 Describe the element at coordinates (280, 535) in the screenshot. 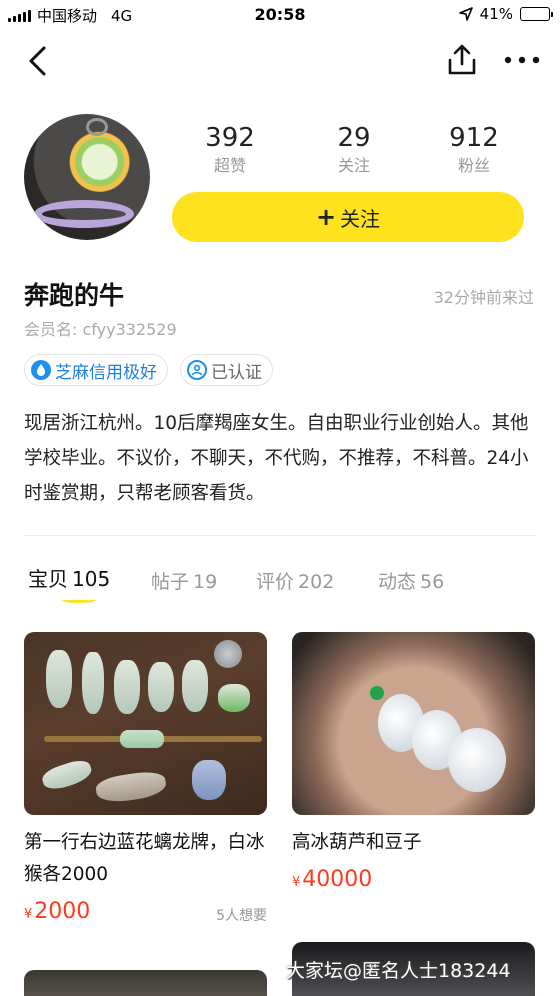

I see `divider` at that location.